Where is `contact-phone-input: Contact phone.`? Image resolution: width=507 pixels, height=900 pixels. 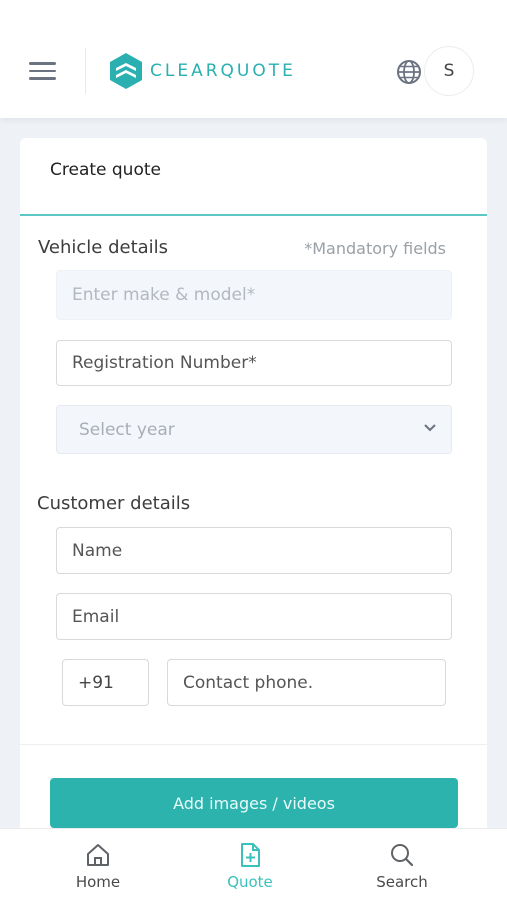 contact-phone-input: Contact phone. is located at coordinates (306, 682).